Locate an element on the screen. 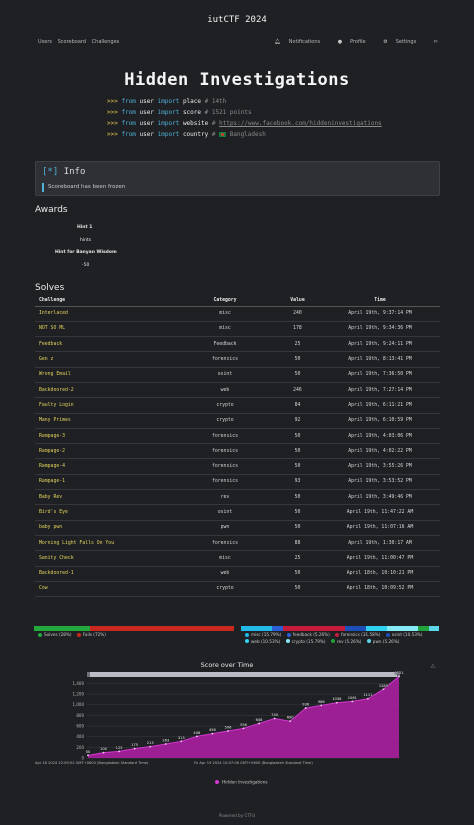  range-slider-handle-left is located at coordinates (88, 674).